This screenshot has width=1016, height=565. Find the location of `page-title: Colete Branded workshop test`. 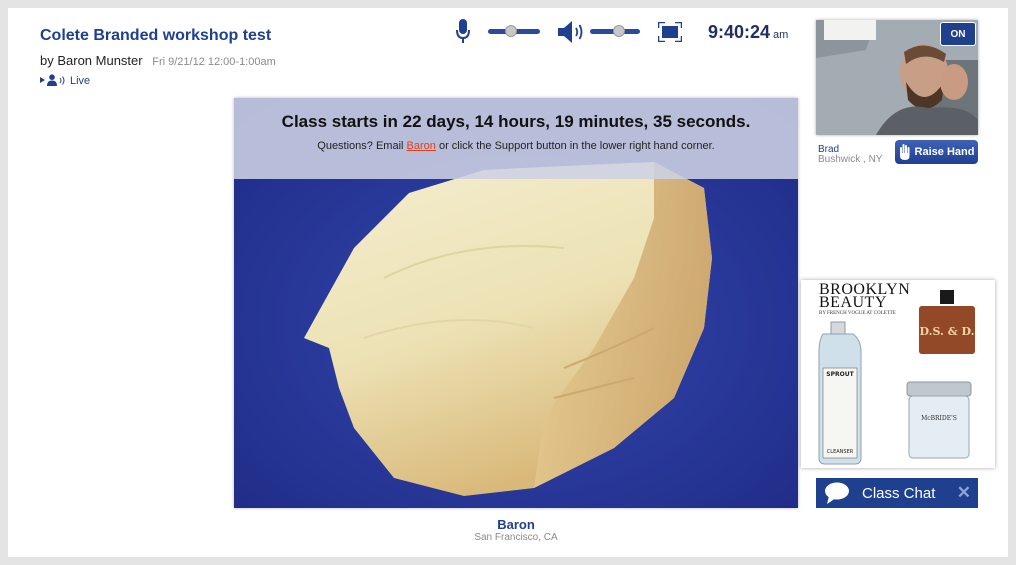

page-title: Colete Branded workshop test is located at coordinates (156, 35).